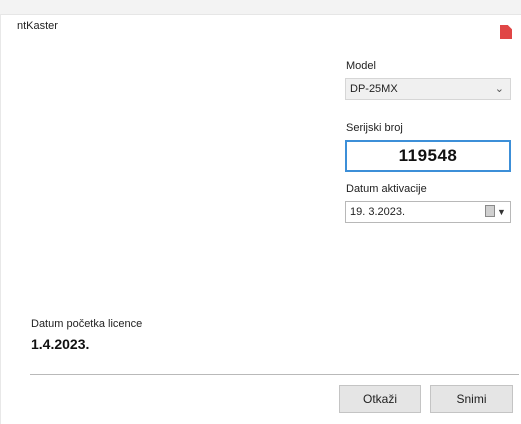  What do you see at coordinates (386, 189) in the screenshot?
I see `activation-date-label: Datum aktivacije` at bounding box center [386, 189].